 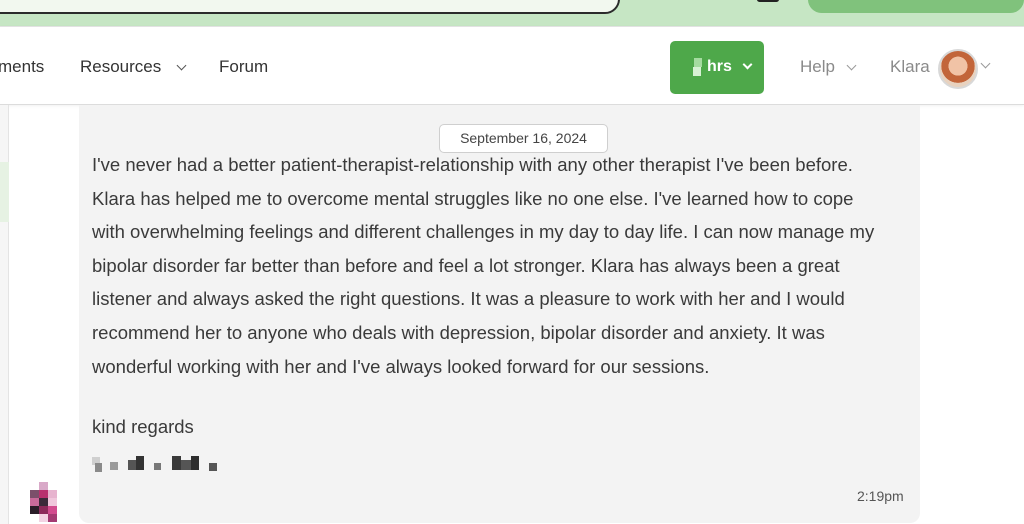 What do you see at coordinates (121, 66) in the screenshot?
I see `nav-item-label: Resources` at bounding box center [121, 66].